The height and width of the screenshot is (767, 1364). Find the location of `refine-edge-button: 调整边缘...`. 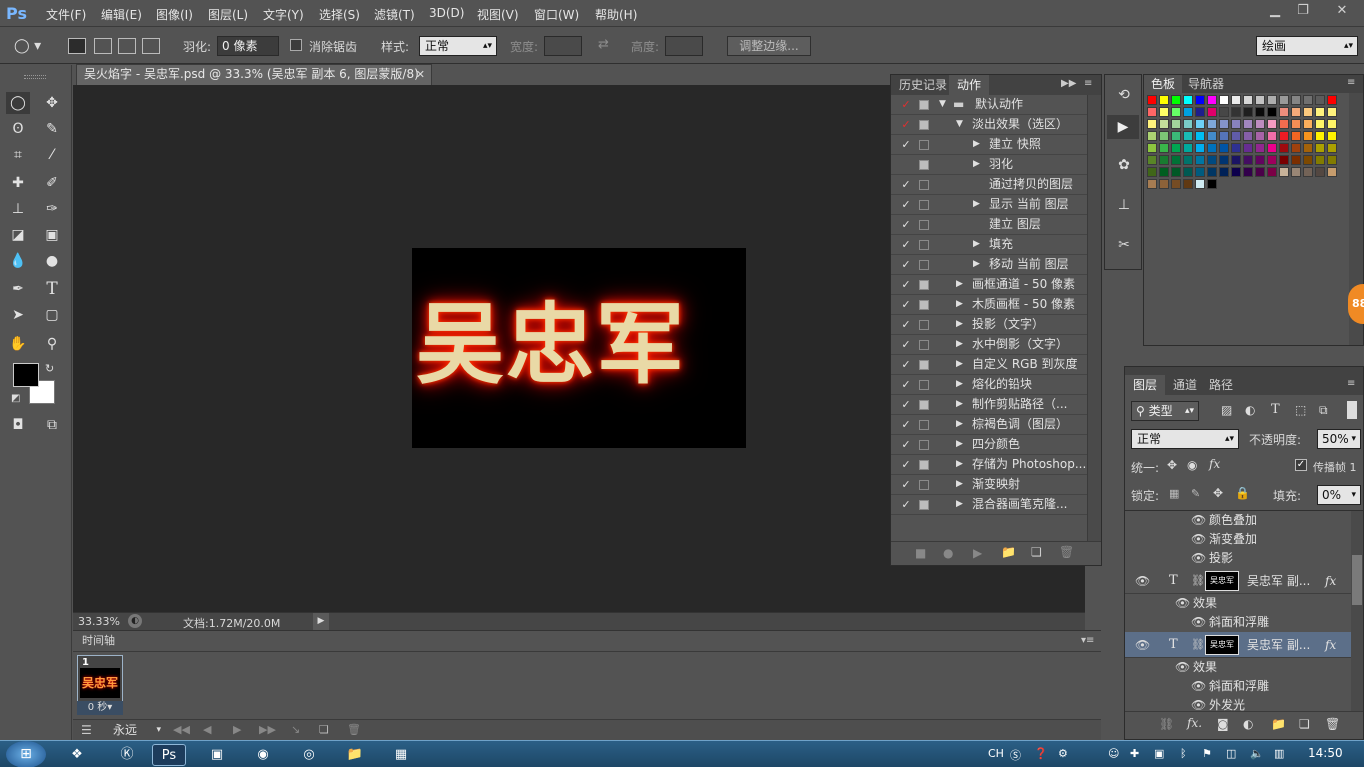

refine-edge-button: 调整边缘... is located at coordinates (769, 46).